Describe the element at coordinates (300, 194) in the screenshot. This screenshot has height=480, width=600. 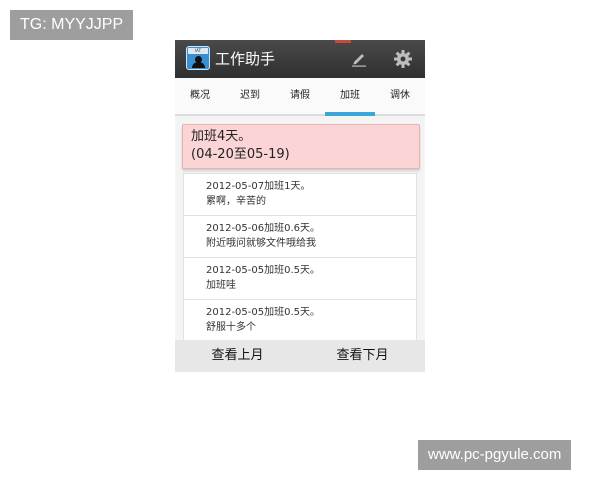
I see `list-item: 2012-05-07加班1天。 累啊，辛苦的` at that location.